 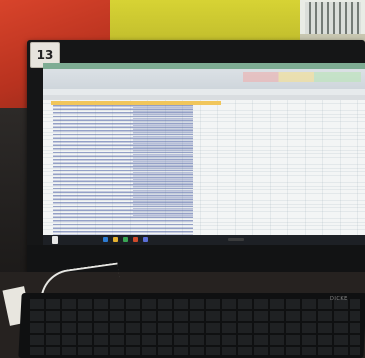 I want to click on monitor-logo, so click(x=236, y=239).